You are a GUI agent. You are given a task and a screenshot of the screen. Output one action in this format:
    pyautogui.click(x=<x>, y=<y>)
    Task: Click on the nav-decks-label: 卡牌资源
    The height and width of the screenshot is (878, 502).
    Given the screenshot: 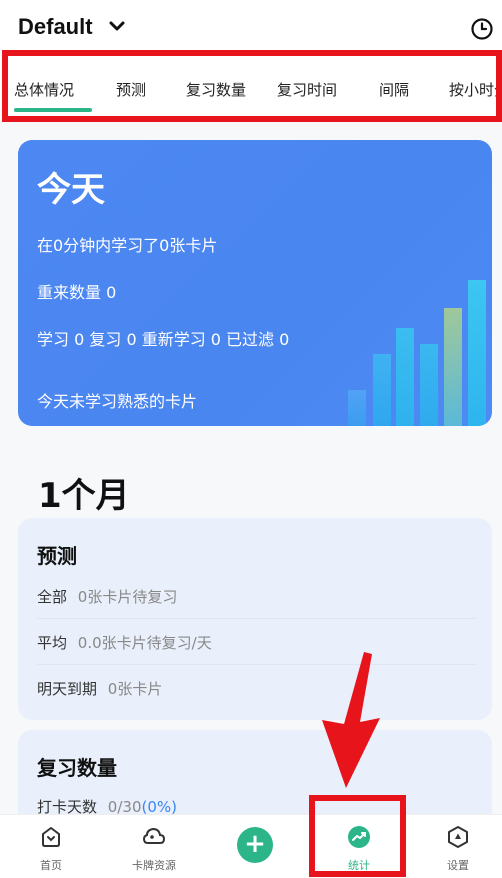 What is the action you would take?
    pyautogui.click(x=154, y=865)
    